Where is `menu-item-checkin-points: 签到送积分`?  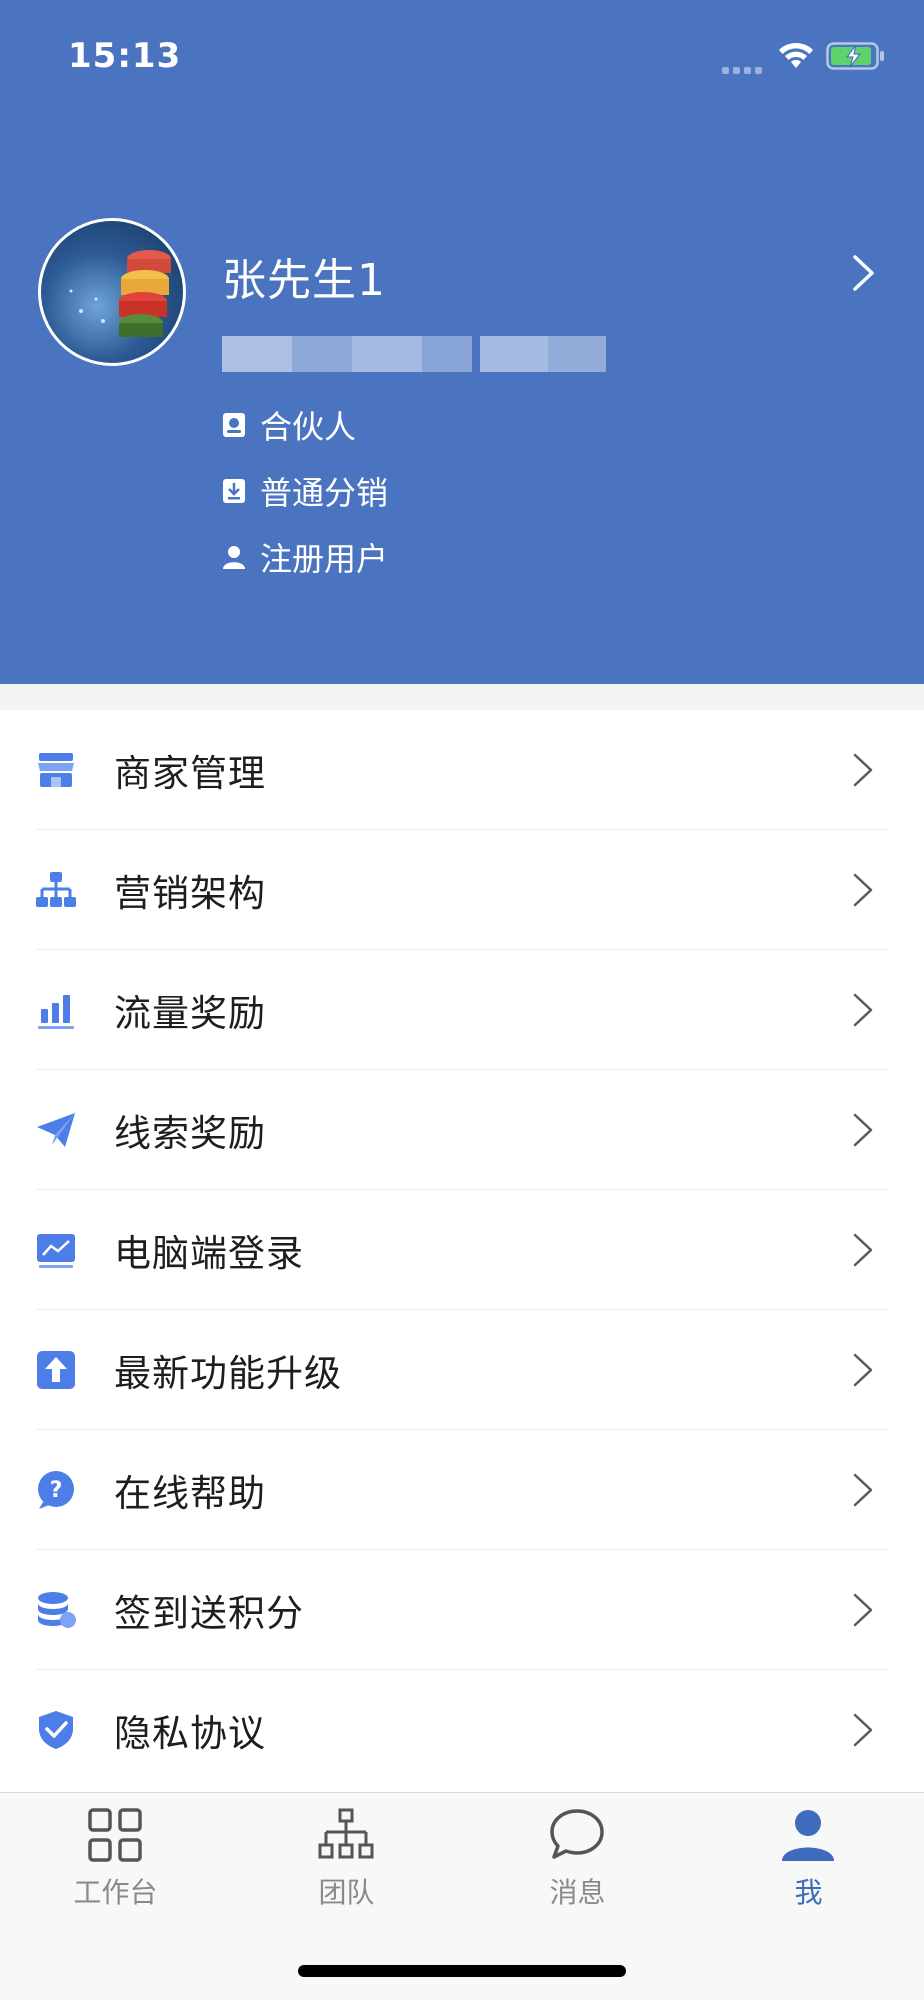
menu-item-checkin-points: 签到送积分 is located at coordinates (462, 1610).